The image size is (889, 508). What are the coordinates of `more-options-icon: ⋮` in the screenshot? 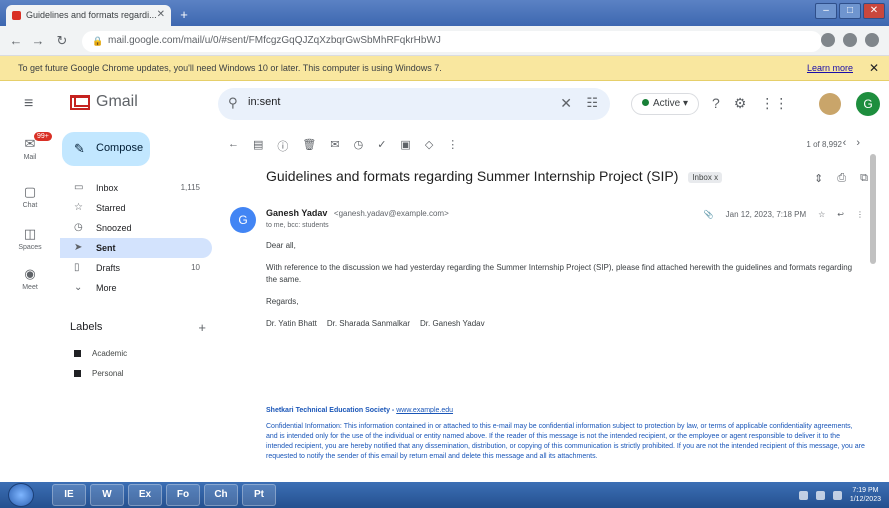 It's located at (452, 146).